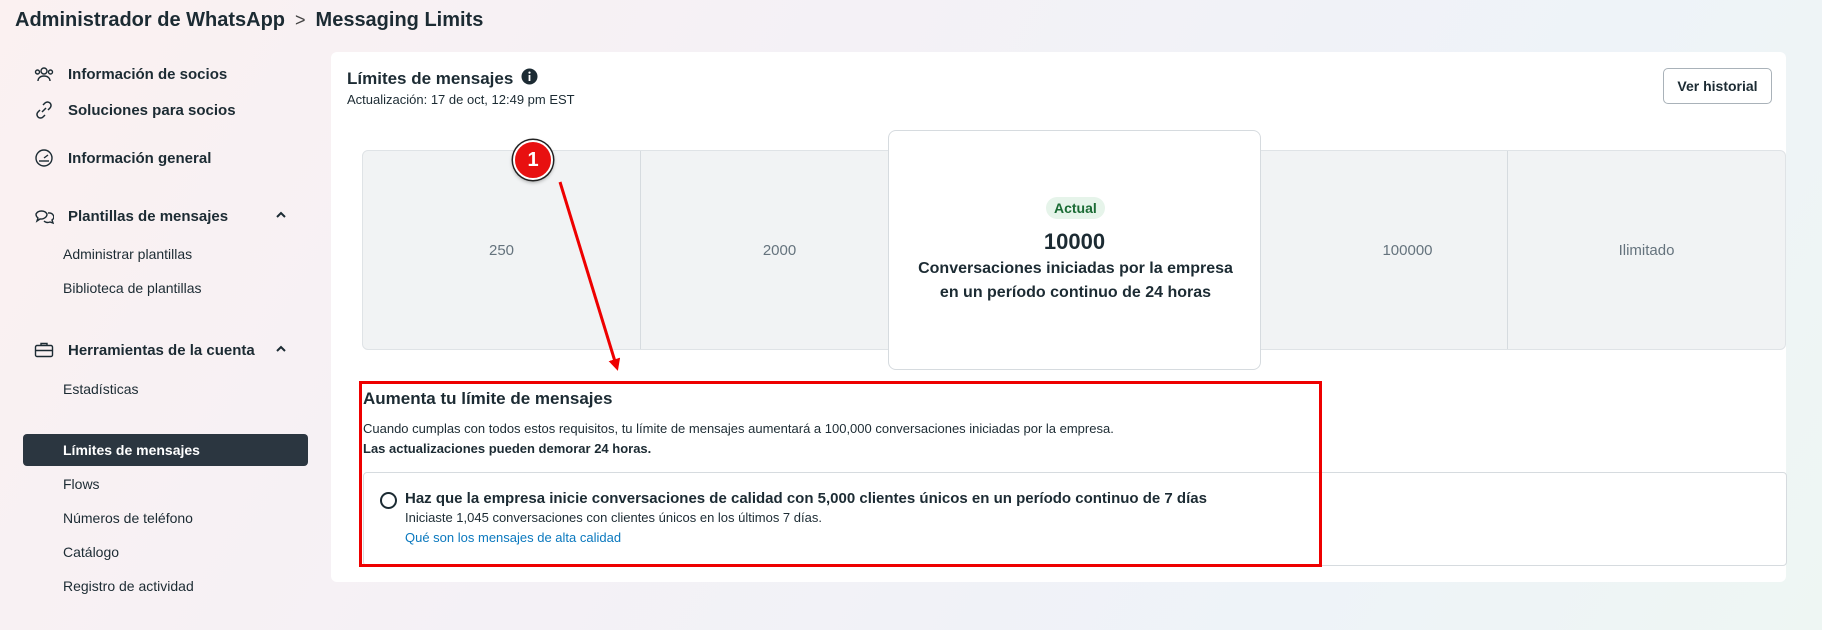  What do you see at coordinates (128, 586) in the screenshot?
I see `sidebar-item-label: Registro de actividad` at bounding box center [128, 586].